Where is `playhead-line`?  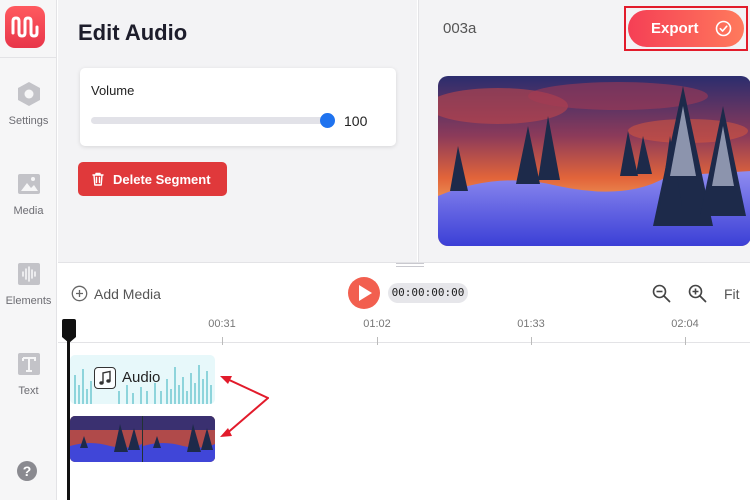 playhead-line is located at coordinates (68, 417).